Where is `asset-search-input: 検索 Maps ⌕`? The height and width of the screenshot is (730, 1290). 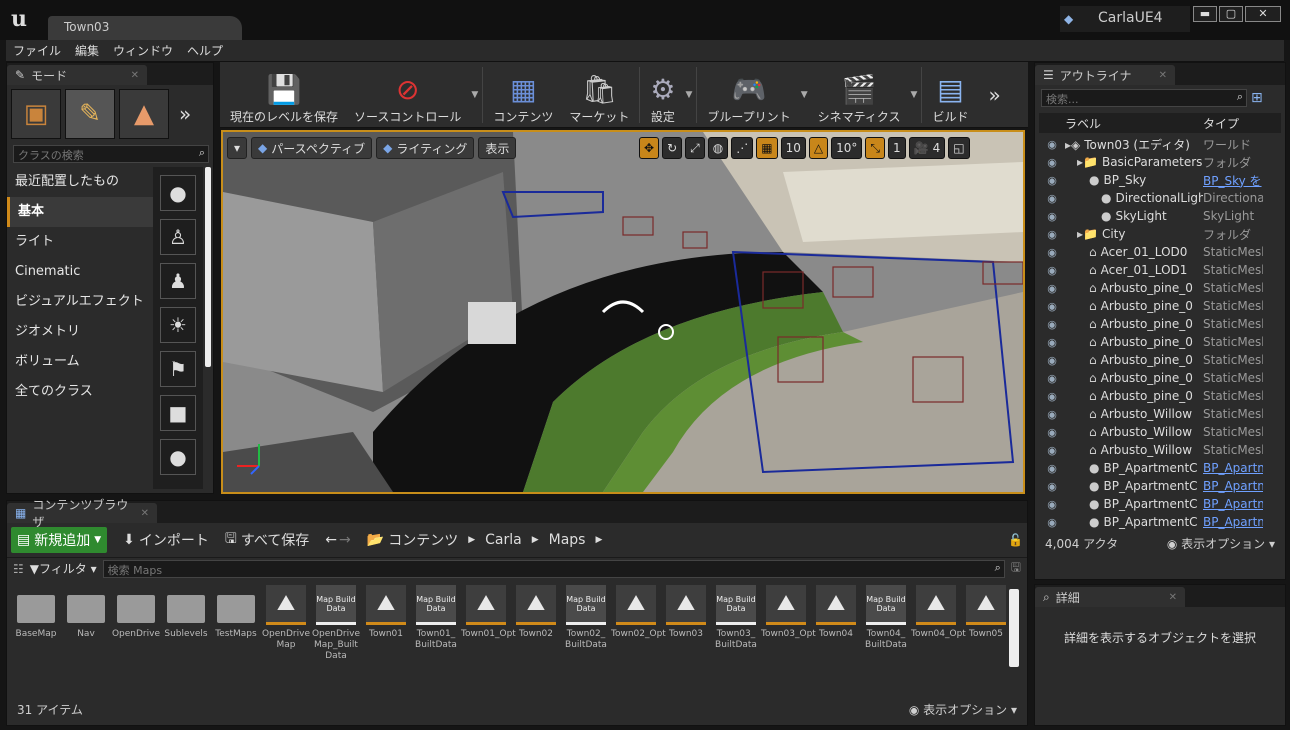
asset-search-input: 検索 Maps ⌕ is located at coordinates (553, 568).